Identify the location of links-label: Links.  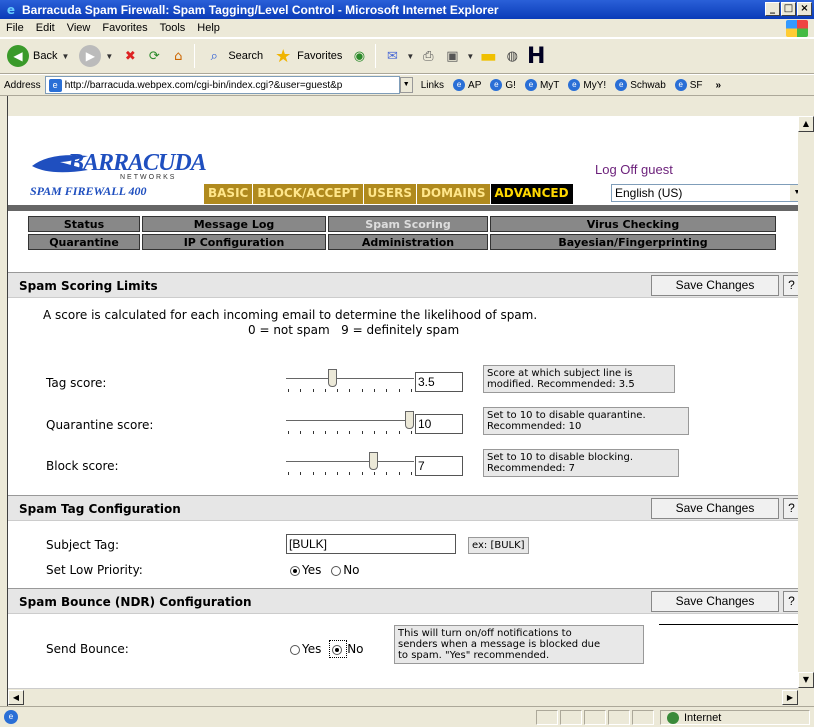
(432, 85).